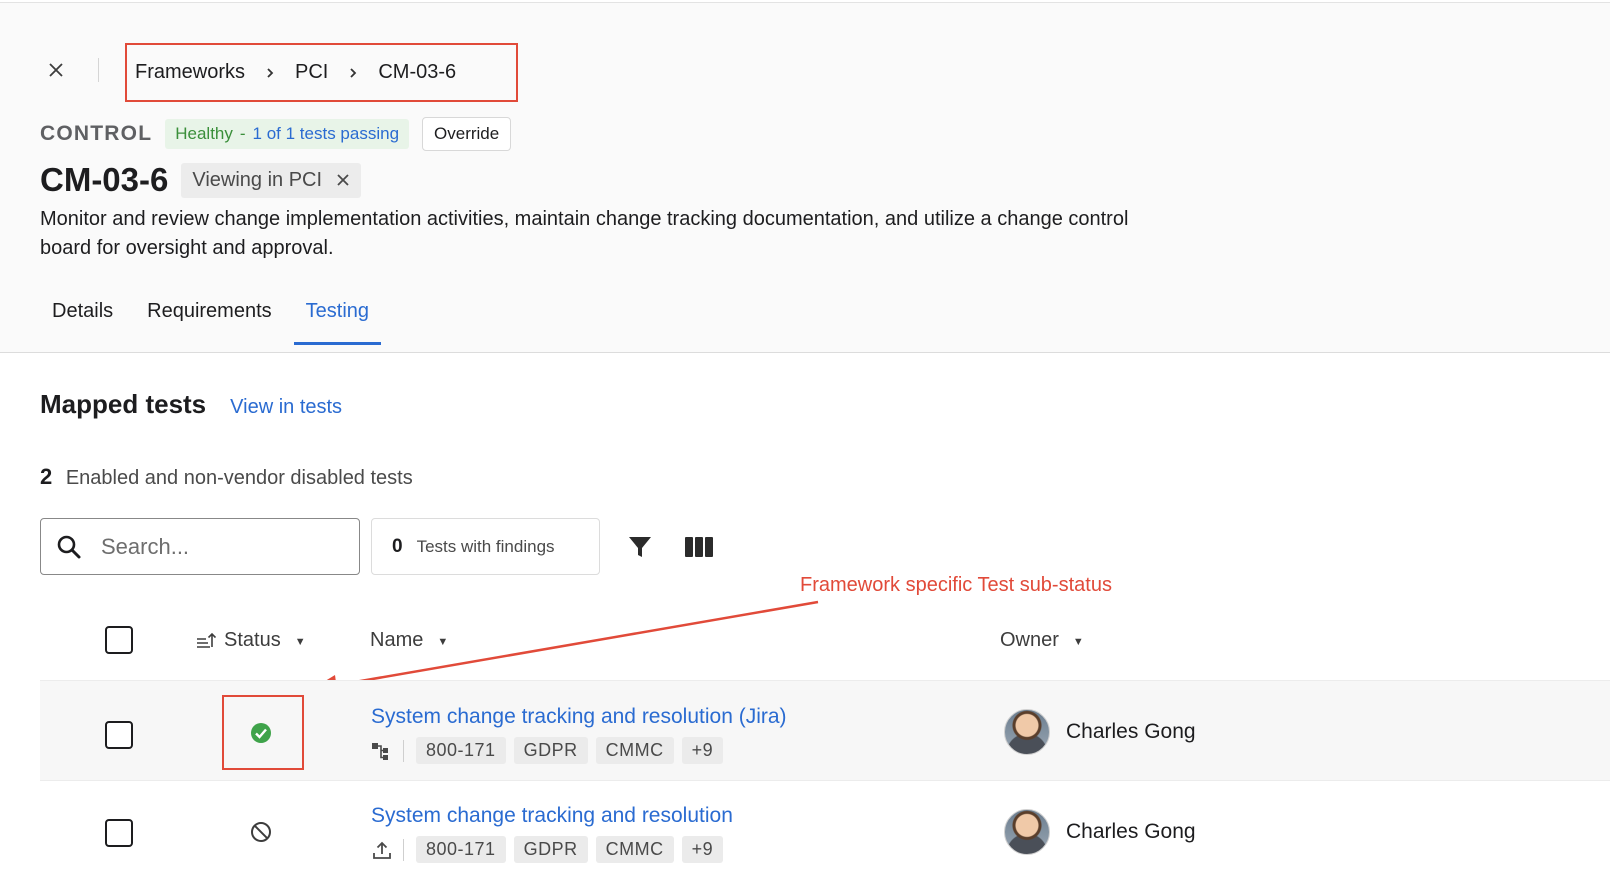  What do you see at coordinates (326, 133) in the screenshot?
I see `health-detail: 1 of 1 tests passing` at bounding box center [326, 133].